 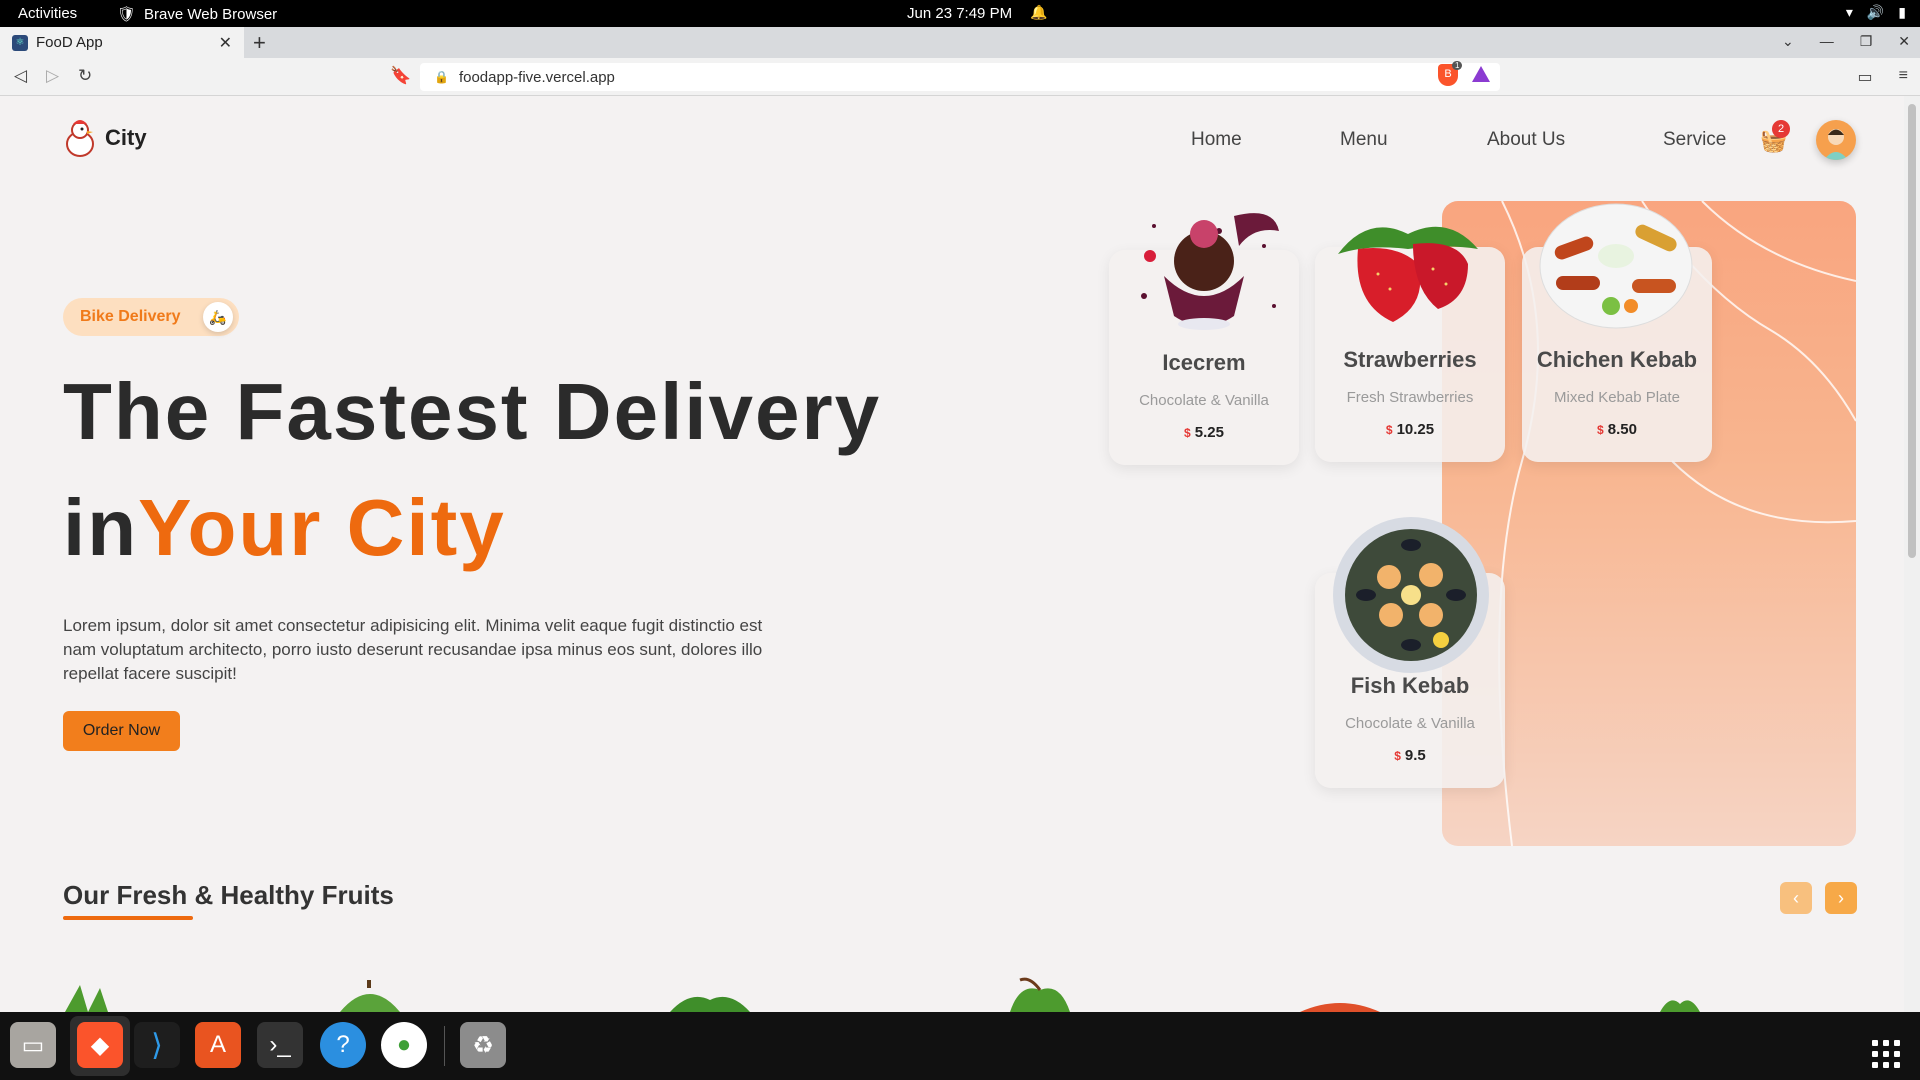 What do you see at coordinates (1841, 898) in the screenshot?
I see `carousel-next-button: ›` at bounding box center [1841, 898].